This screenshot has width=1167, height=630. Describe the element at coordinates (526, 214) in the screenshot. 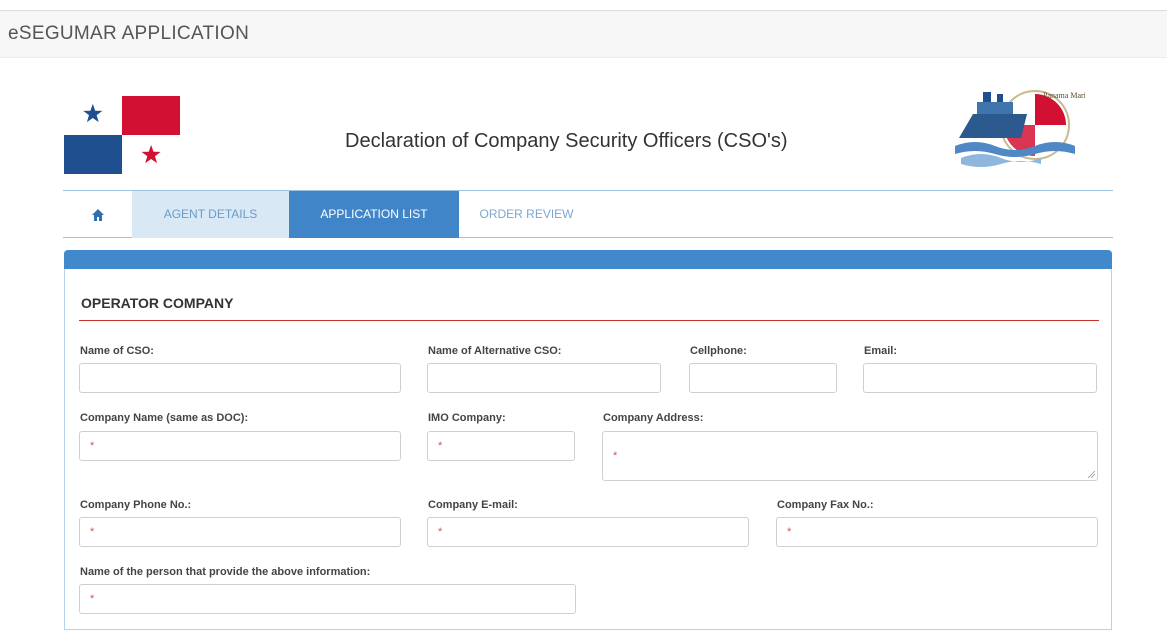

I see `tab-order-review: ORDER REVIEW` at that location.